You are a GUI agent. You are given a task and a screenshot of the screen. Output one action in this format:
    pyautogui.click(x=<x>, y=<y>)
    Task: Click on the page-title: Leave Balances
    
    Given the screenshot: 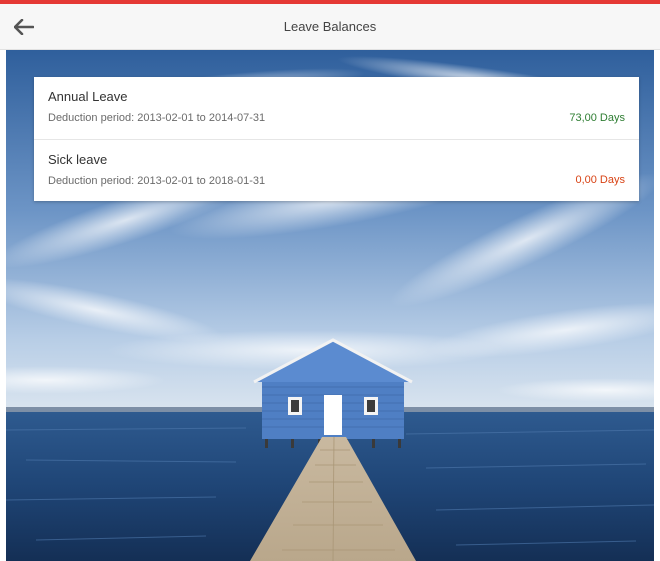 What is the action you would take?
    pyautogui.click(x=330, y=26)
    